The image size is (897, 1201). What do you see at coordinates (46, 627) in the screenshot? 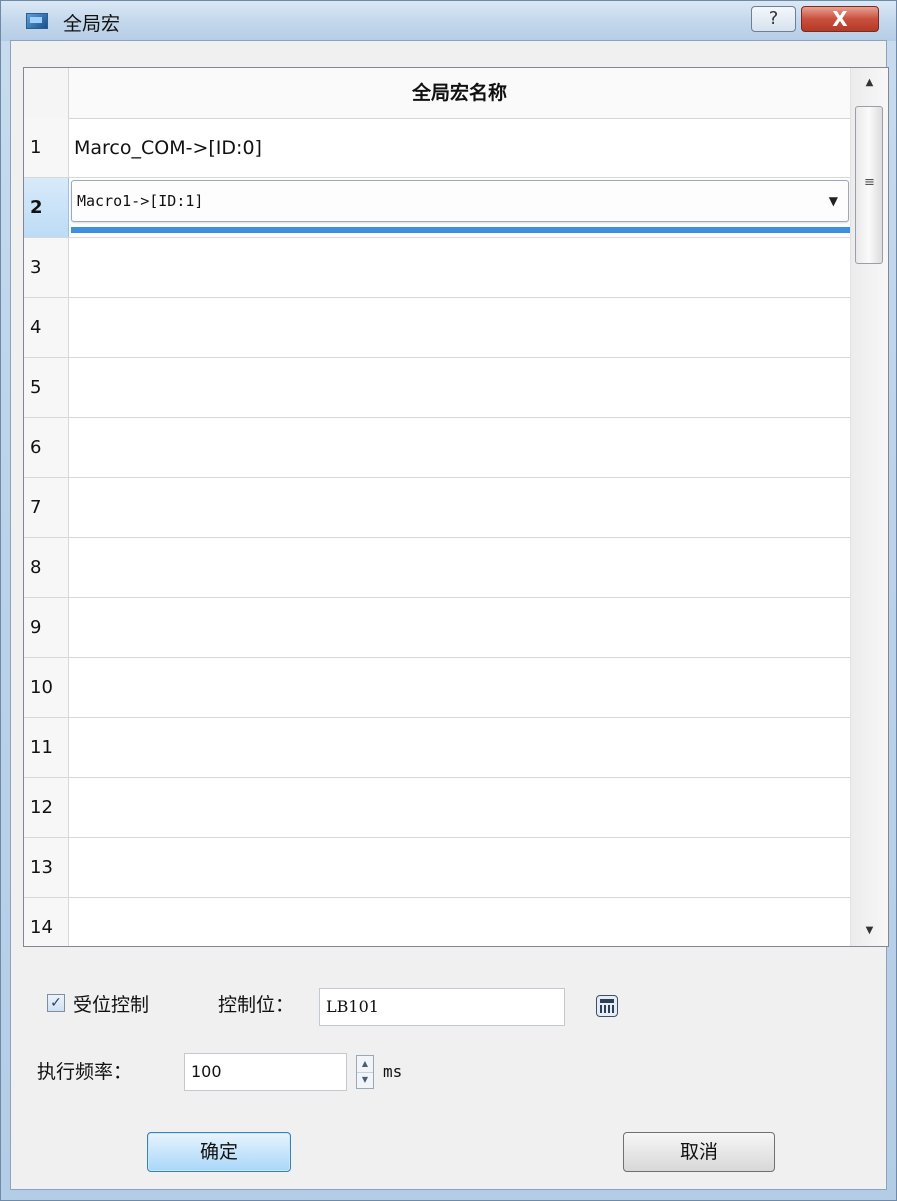
I see `row-number: 9` at bounding box center [46, 627].